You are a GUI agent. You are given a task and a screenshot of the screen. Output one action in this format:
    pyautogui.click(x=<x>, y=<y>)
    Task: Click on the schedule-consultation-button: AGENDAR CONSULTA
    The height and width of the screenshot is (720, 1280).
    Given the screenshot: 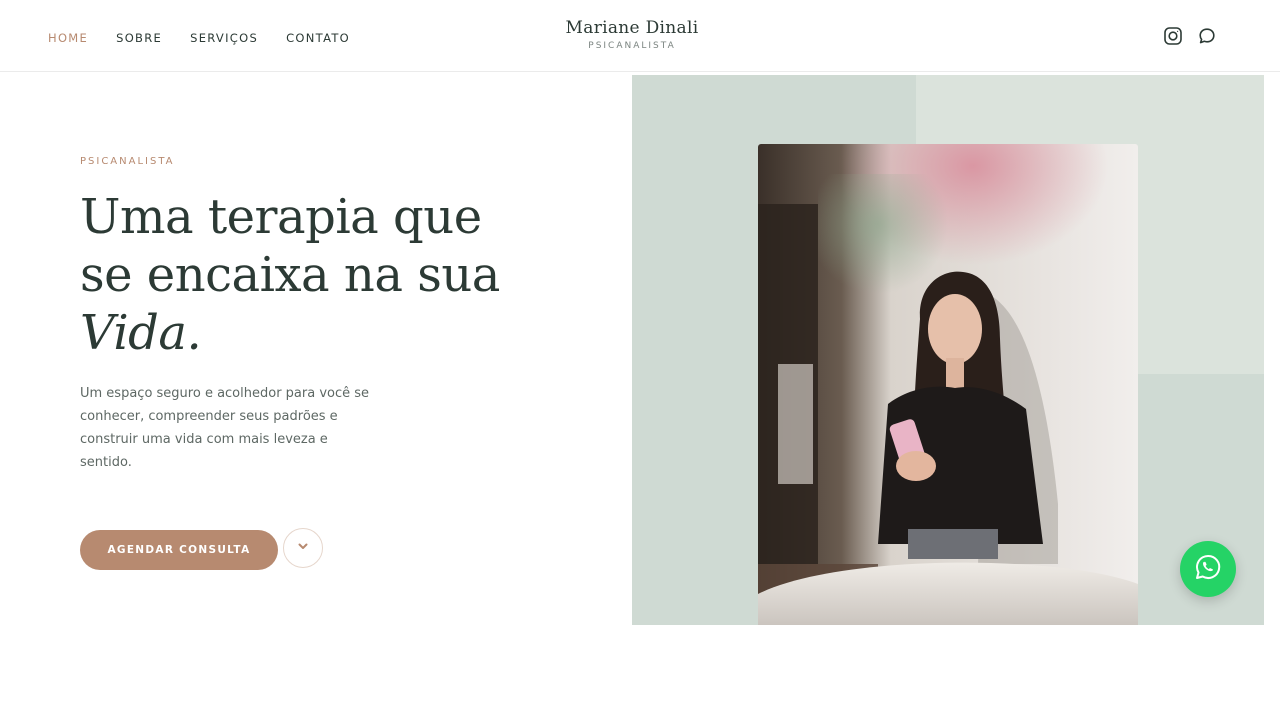 What is the action you would take?
    pyautogui.click(x=179, y=550)
    